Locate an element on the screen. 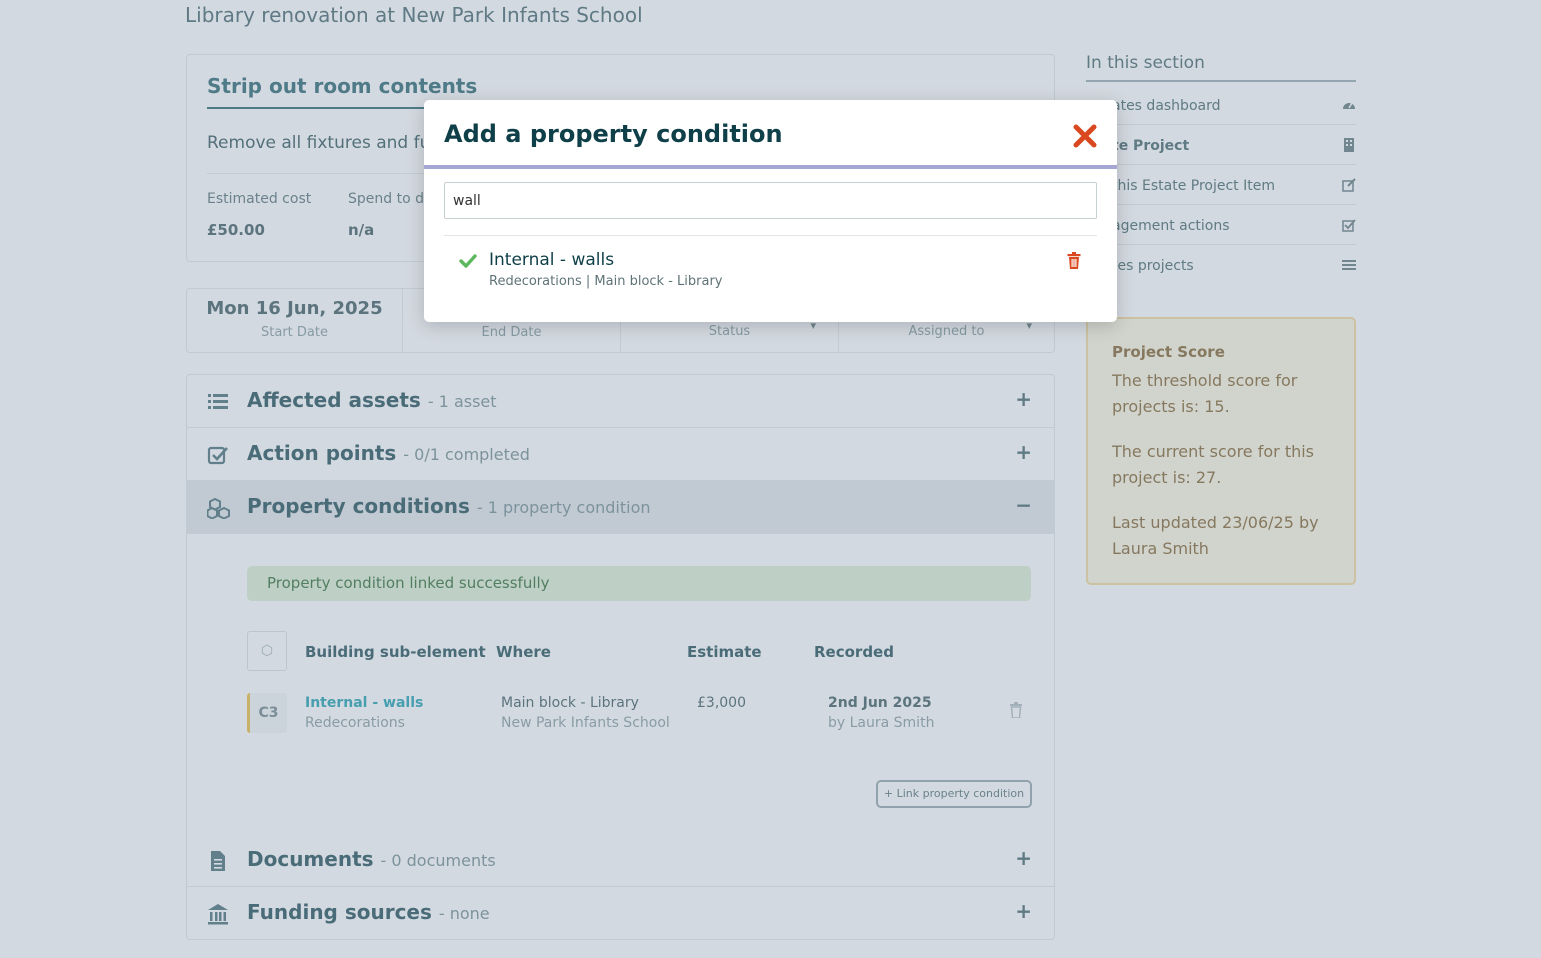 Image resolution: width=1541 pixels, height=958 pixels. modal-divider is located at coordinates (770, 235).